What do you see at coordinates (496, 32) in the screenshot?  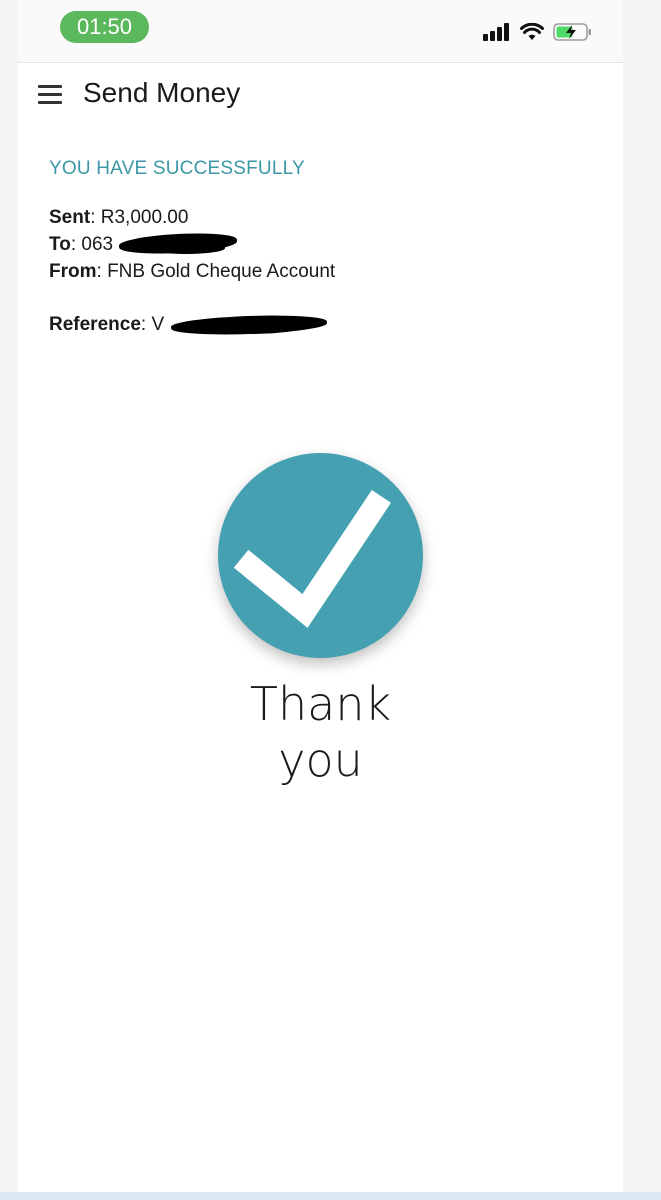 I see `cellular-signal-icon` at bounding box center [496, 32].